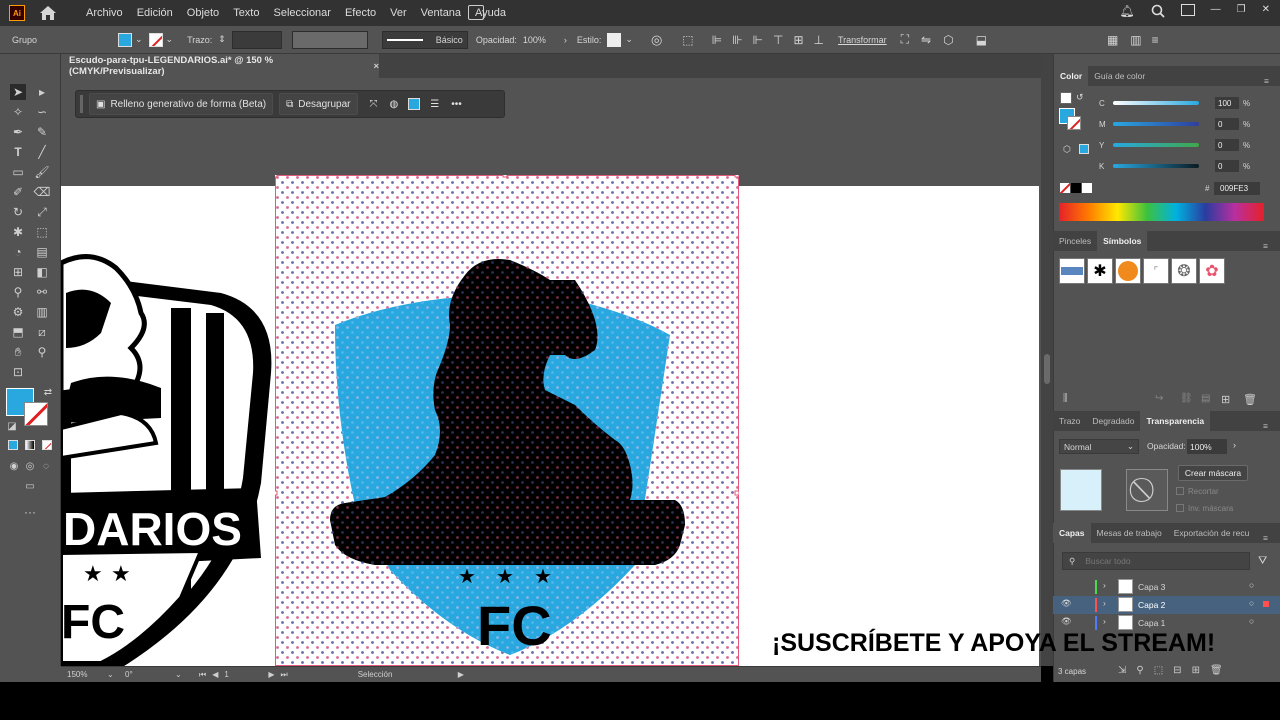 The height and width of the screenshot is (720, 1280). Describe the element at coordinates (1151, 605) in the screenshot. I see `layer-name: Capa 2` at that location.